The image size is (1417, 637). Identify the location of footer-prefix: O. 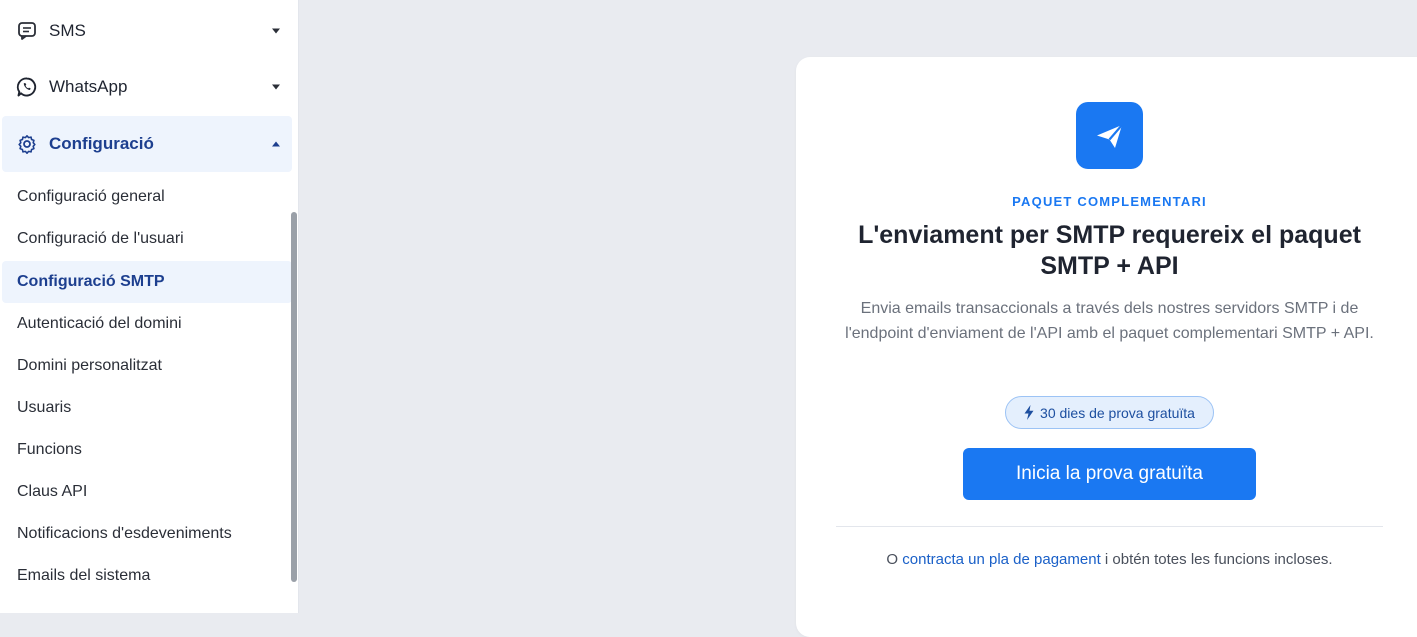
(892, 559).